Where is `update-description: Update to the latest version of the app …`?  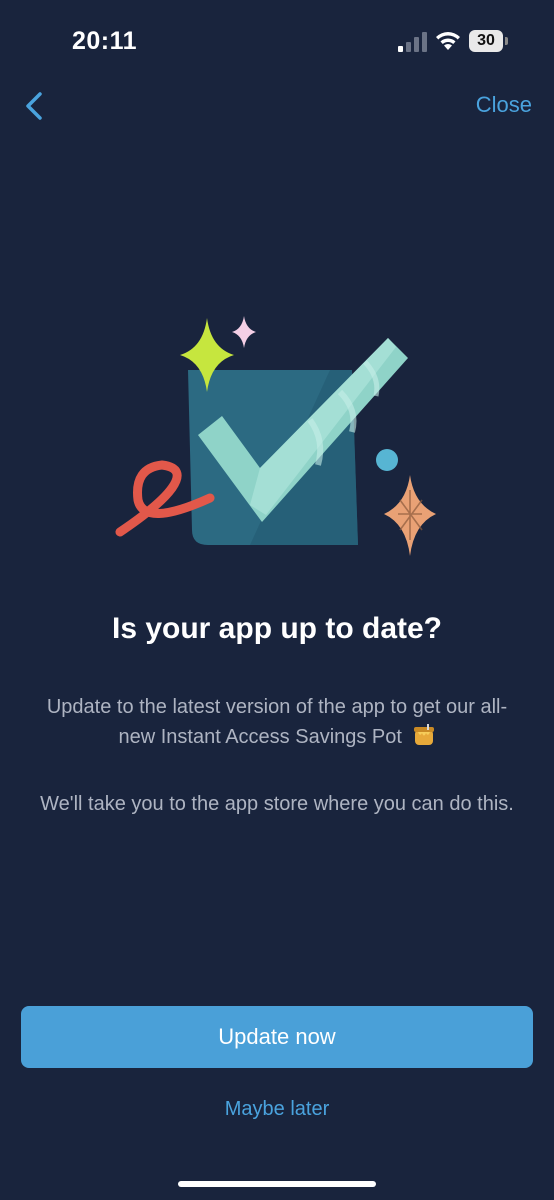 update-description: Update to the latest version of the app … is located at coordinates (277, 722).